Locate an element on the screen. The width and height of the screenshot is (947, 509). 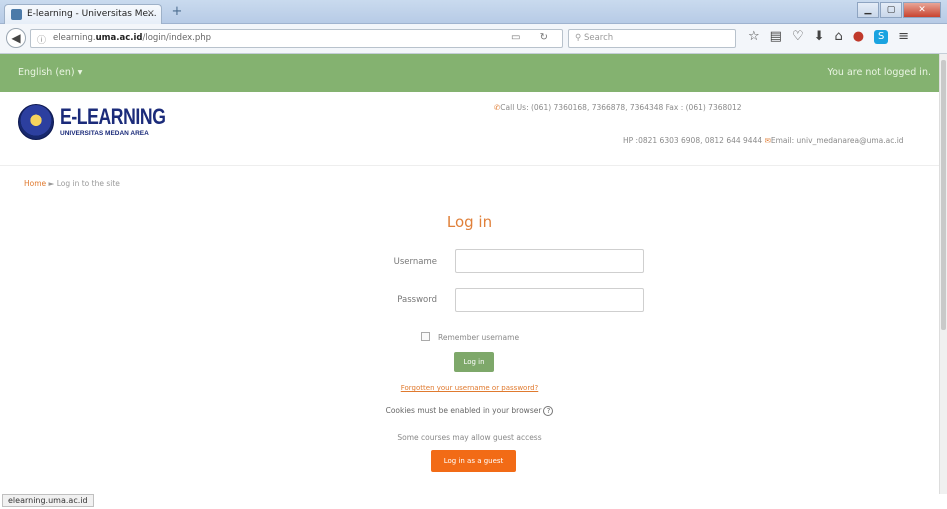
remember-username-row: Remember username is located at coordinates (470, 337).